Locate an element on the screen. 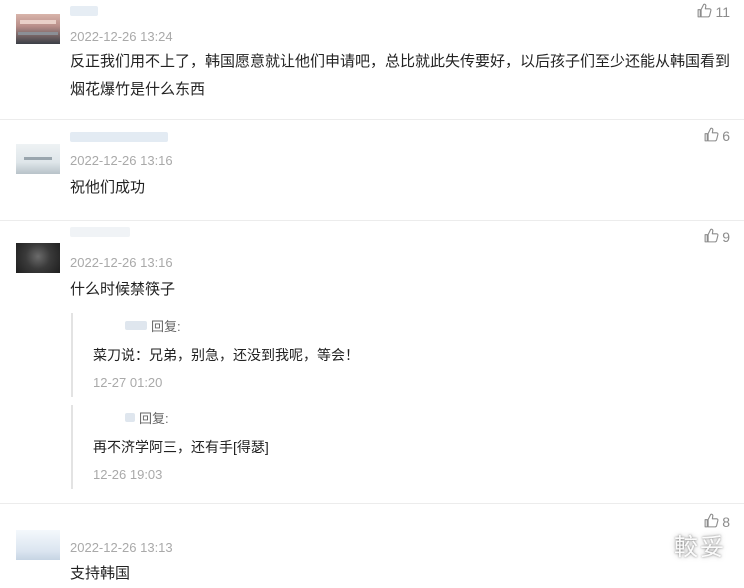  reply-item: 回复: 菜刀说：兄弟，别急，还没到我呢，等会！ 12-27 01:20 is located at coordinates (406, 355).